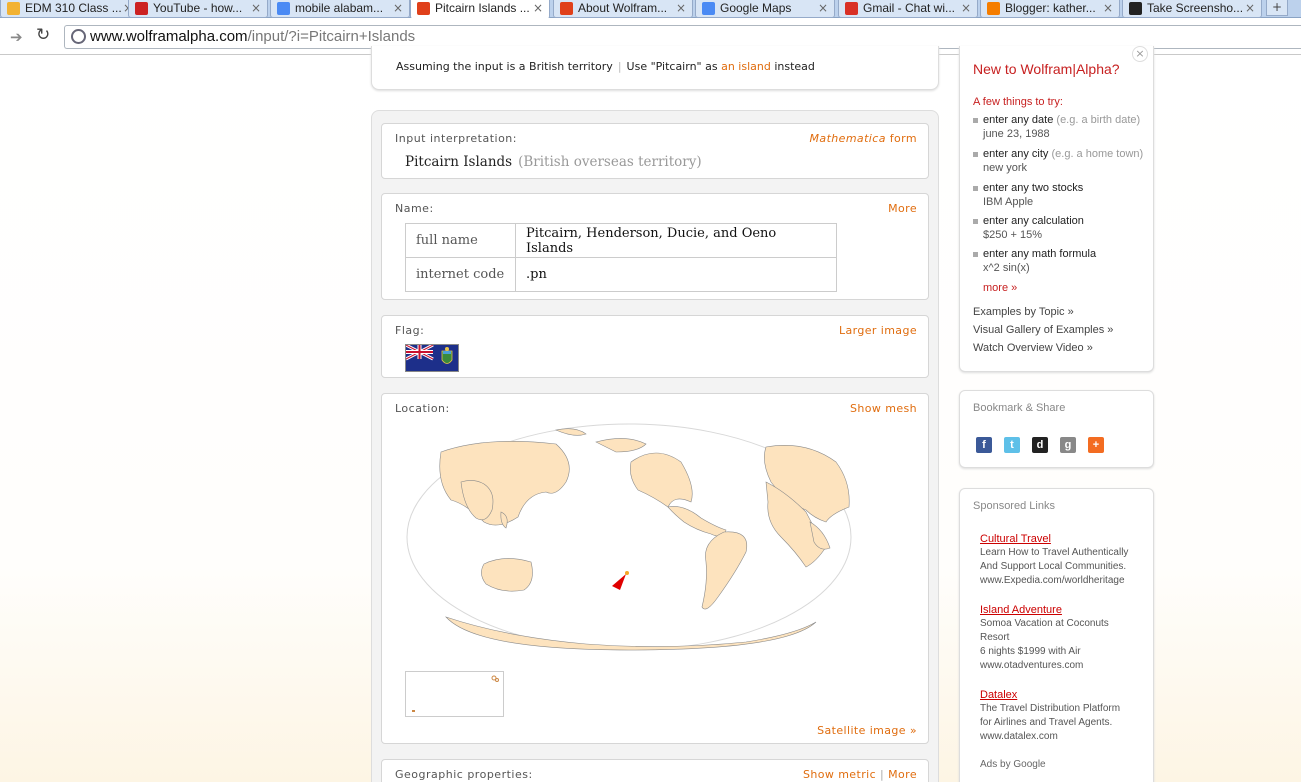 The width and height of the screenshot is (1301, 782). I want to click on name-more-link: More, so click(902, 208).